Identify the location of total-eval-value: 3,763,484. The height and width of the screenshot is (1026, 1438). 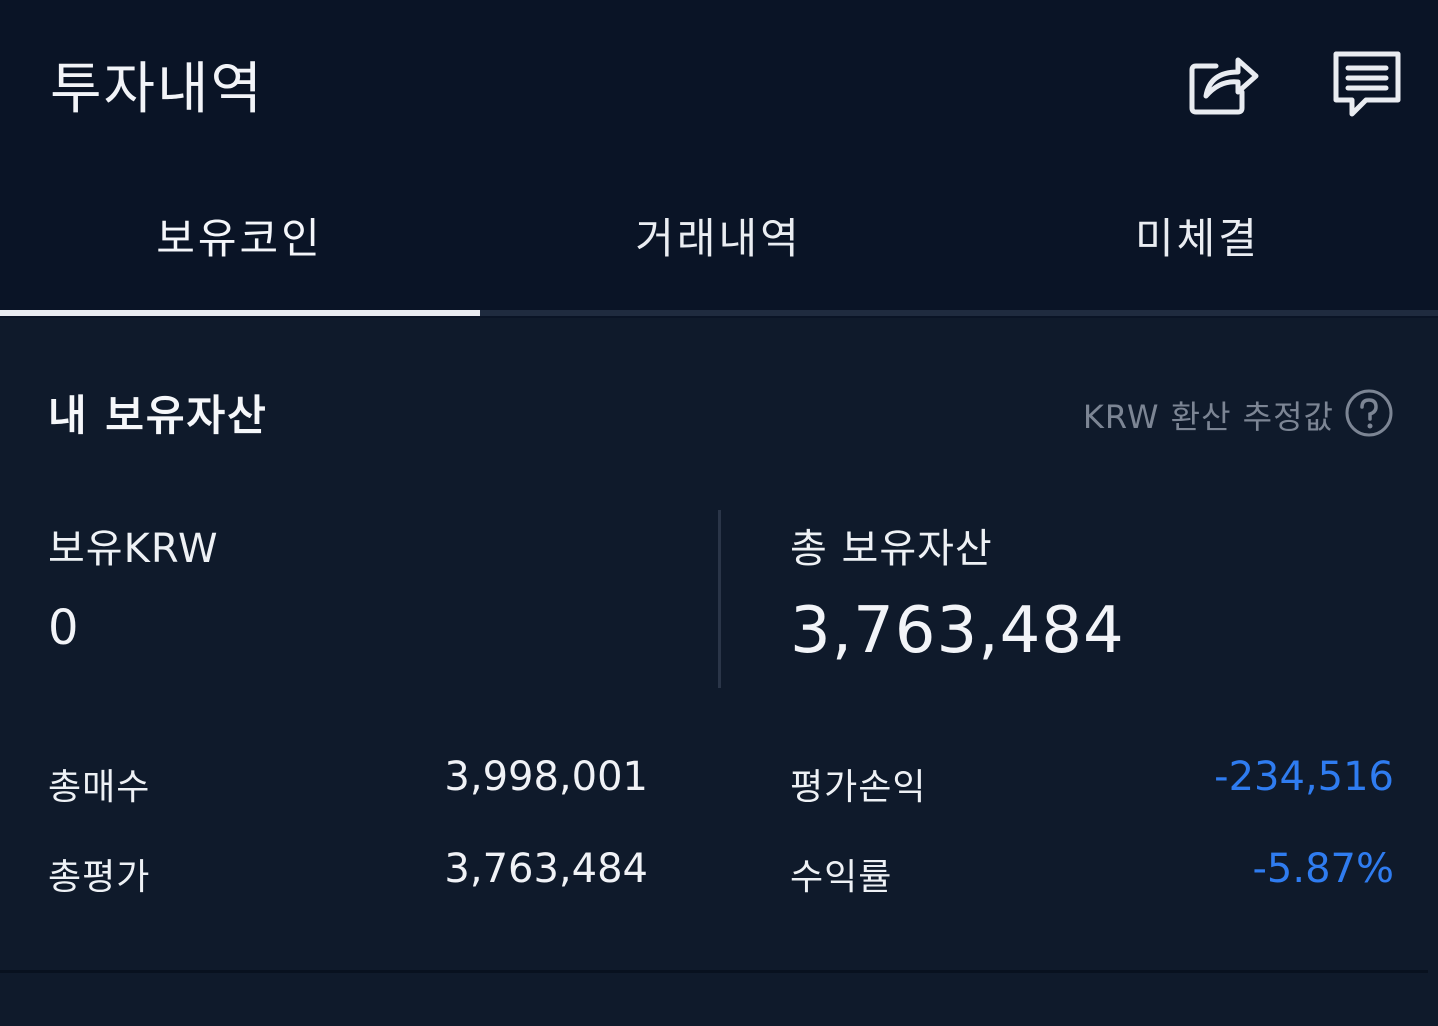
(546, 869).